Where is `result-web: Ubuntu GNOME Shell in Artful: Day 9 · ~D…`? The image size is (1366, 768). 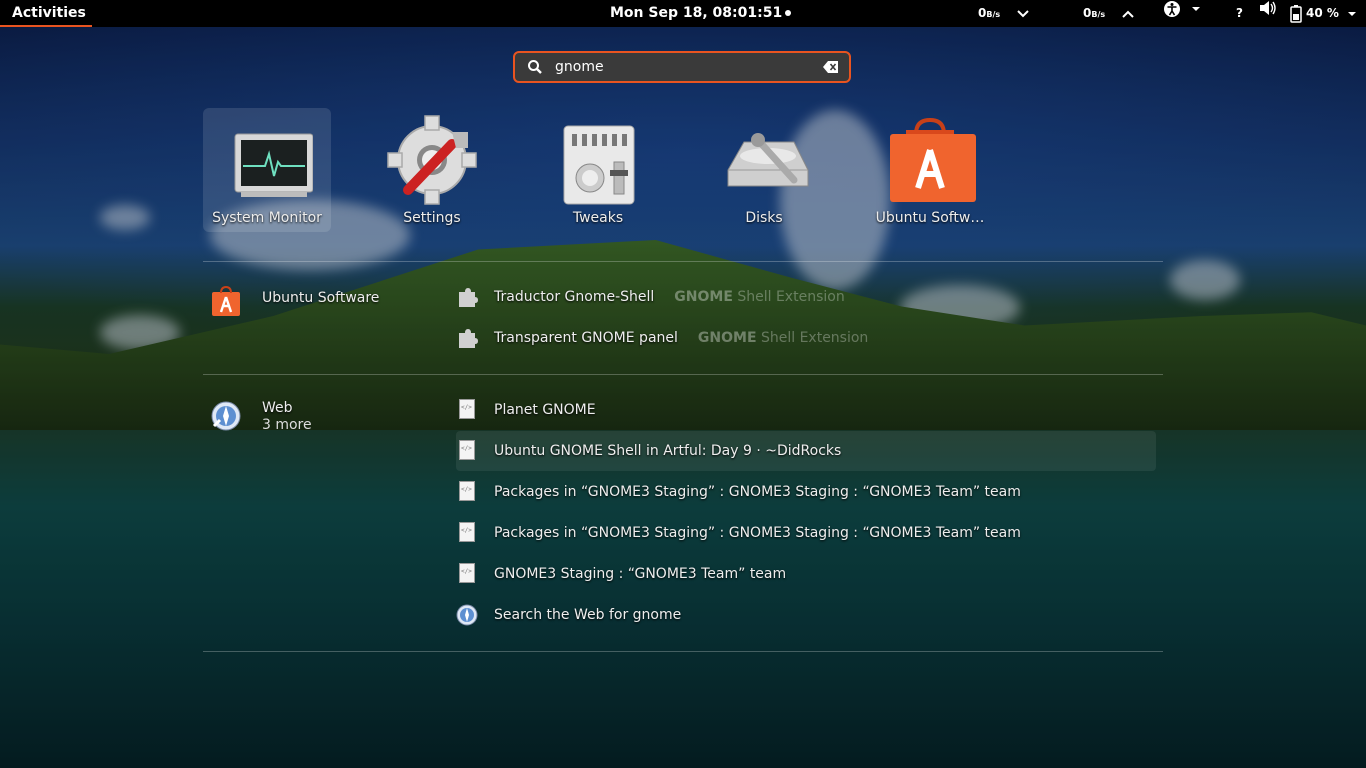 result-web: Ubuntu GNOME Shell in Artful: Day 9 · ~D… is located at coordinates (806, 451).